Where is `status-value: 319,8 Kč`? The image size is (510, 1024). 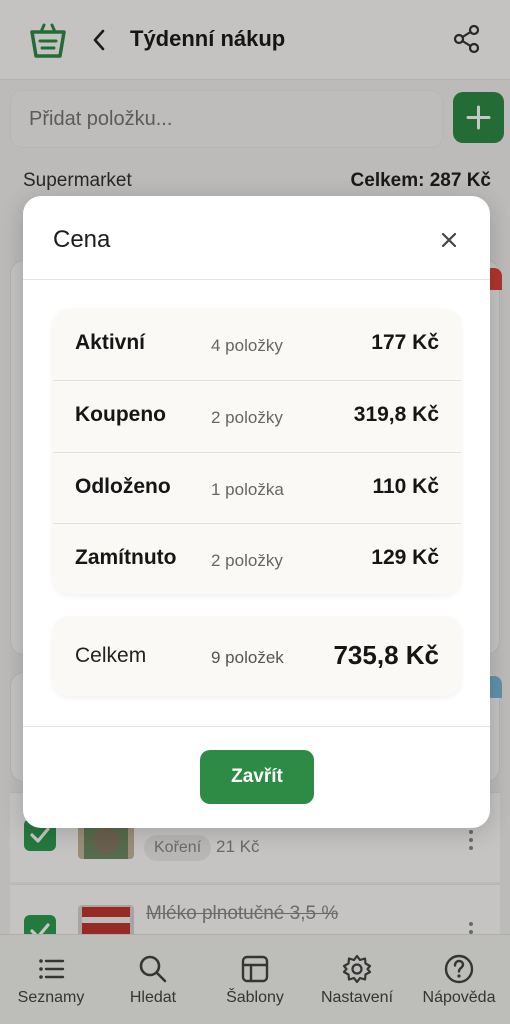
status-value: 319,8 Kč is located at coordinates (396, 414).